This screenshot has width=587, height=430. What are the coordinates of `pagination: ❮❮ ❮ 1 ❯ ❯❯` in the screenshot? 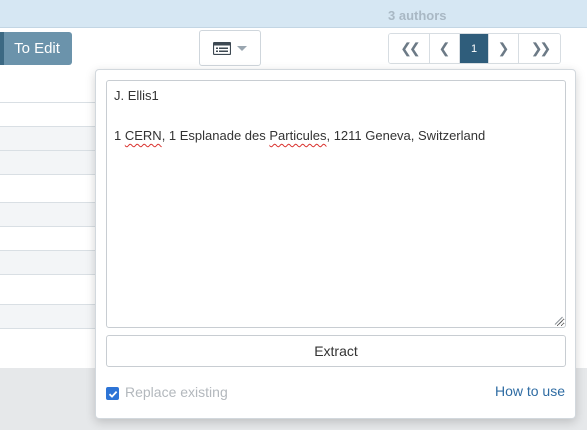 It's located at (474, 48).